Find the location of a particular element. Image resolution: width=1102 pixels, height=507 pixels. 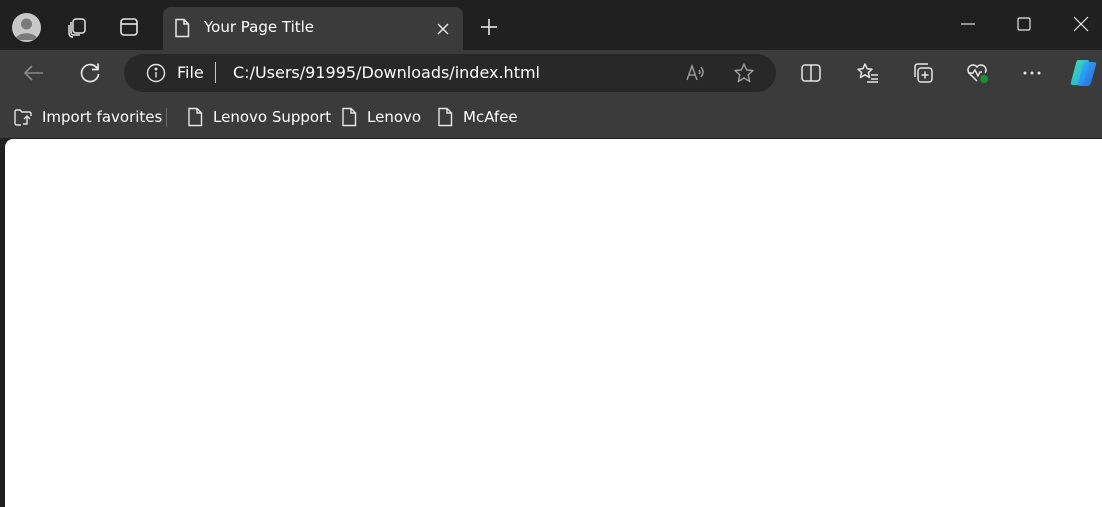

star-icon is located at coordinates (744, 73).